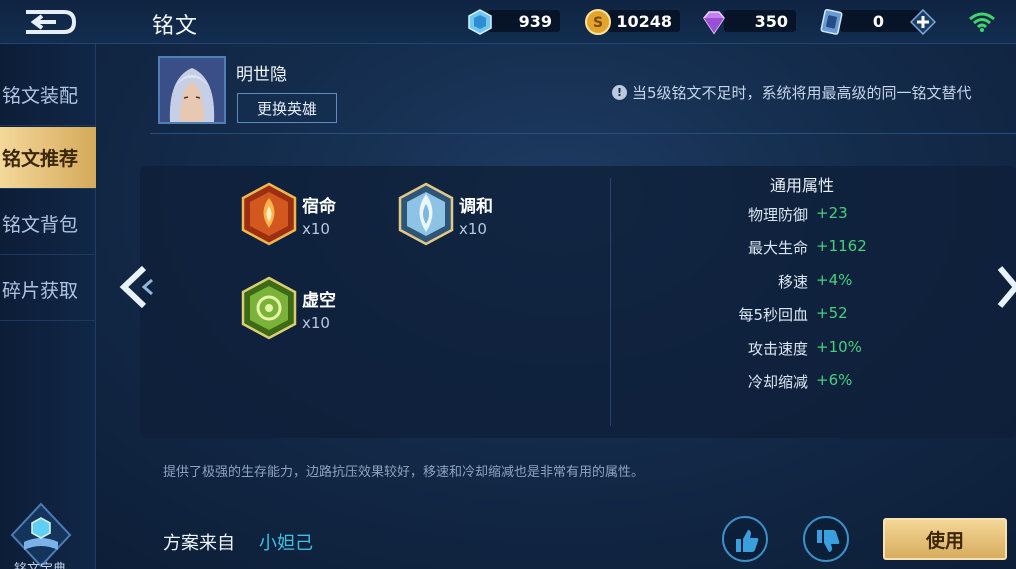 The height and width of the screenshot is (569, 1016). Describe the element at coordinates (269, 308) in the screenshot. I see `green-rune-icon` at that location.